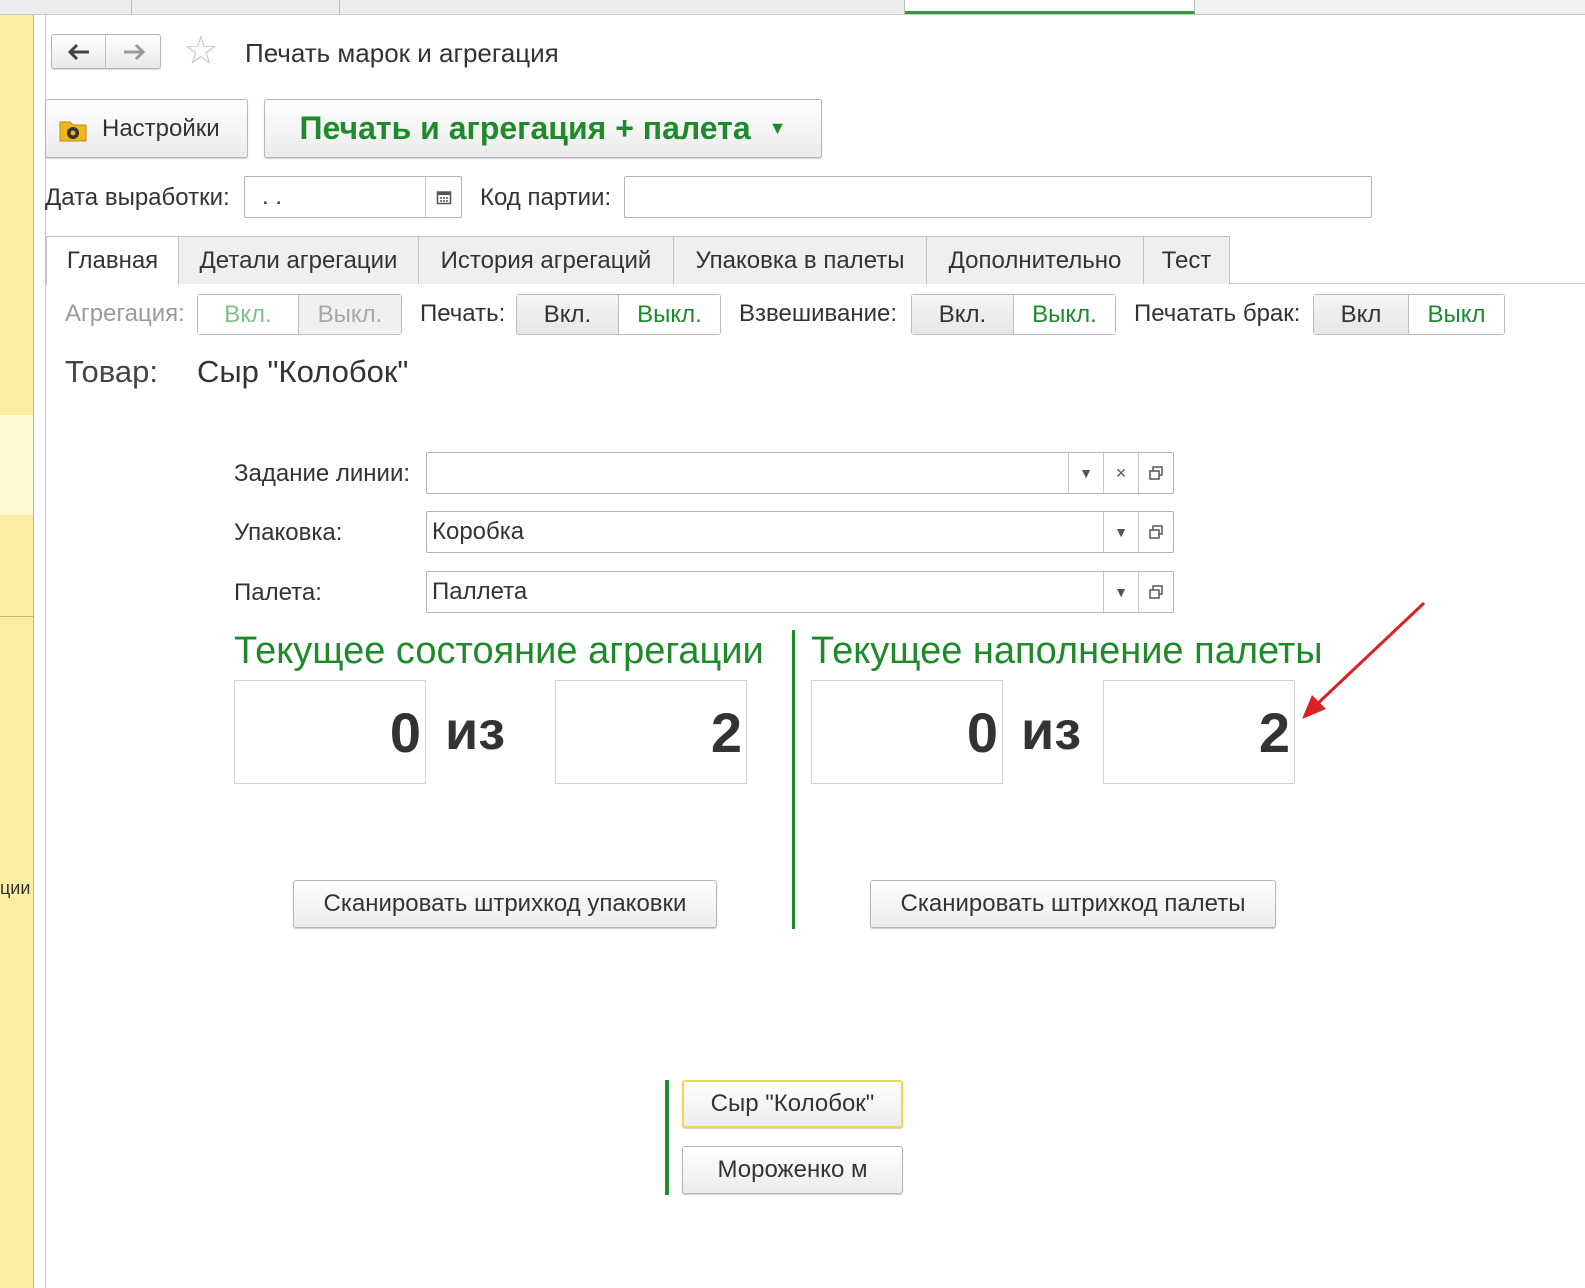  I want to click on product-button-cheese: Сыр "Колобок", so click(792, 1104).